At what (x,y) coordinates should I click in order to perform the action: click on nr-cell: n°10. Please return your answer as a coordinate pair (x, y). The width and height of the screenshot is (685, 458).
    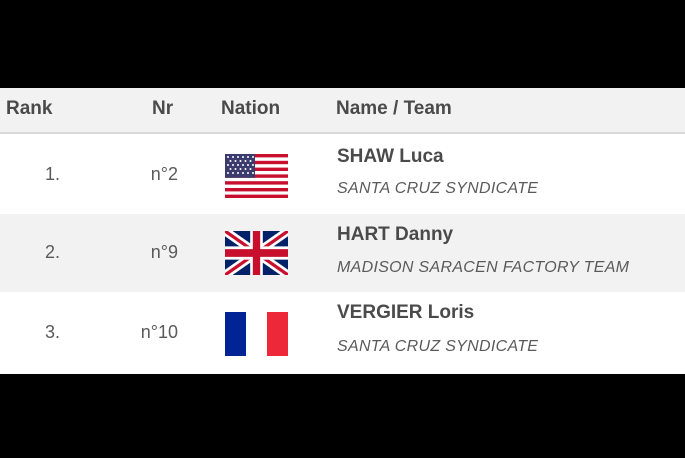
    Looking at the image, I should click on (159, 332).